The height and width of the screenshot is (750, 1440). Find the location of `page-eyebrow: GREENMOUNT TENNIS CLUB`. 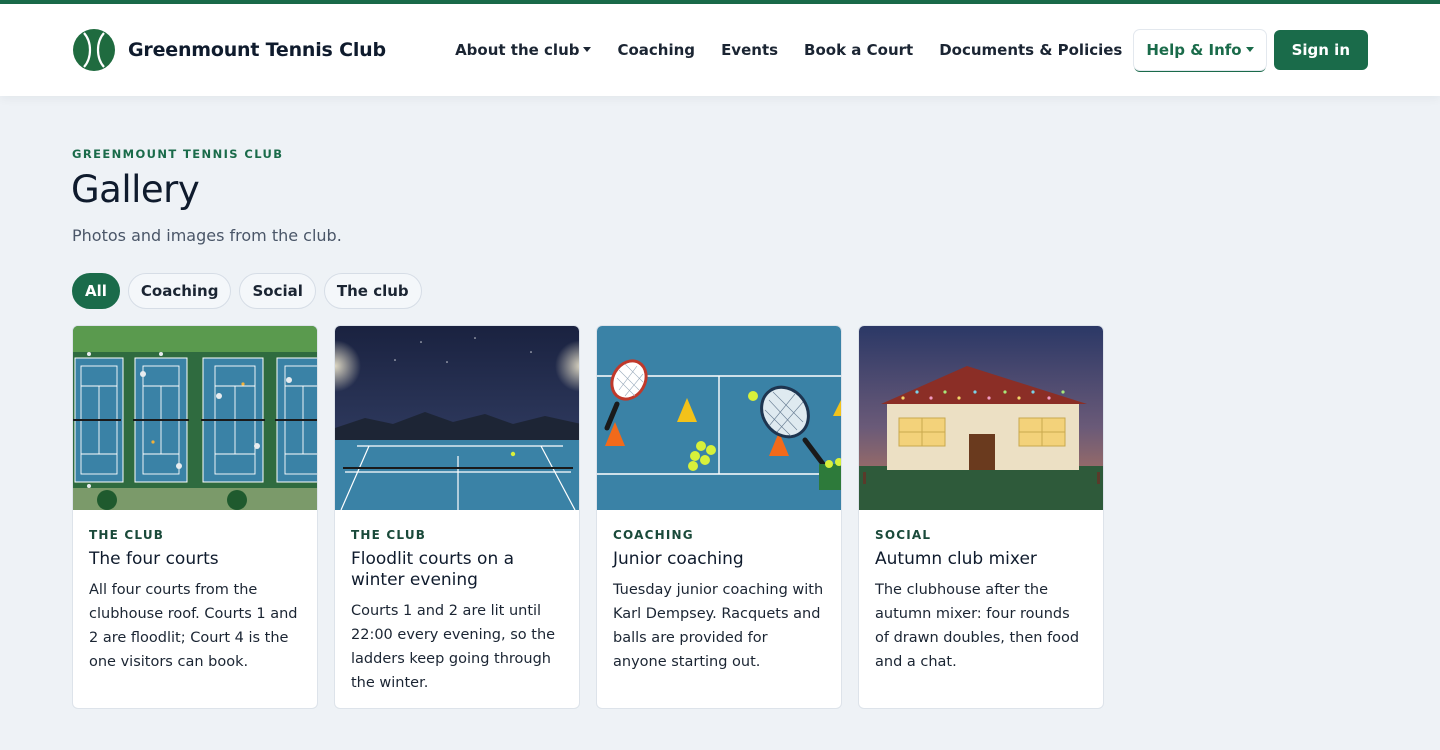

page-eyebrow: GREENMOUNT TENNIS CLUB is located at coordinates (178, 154).